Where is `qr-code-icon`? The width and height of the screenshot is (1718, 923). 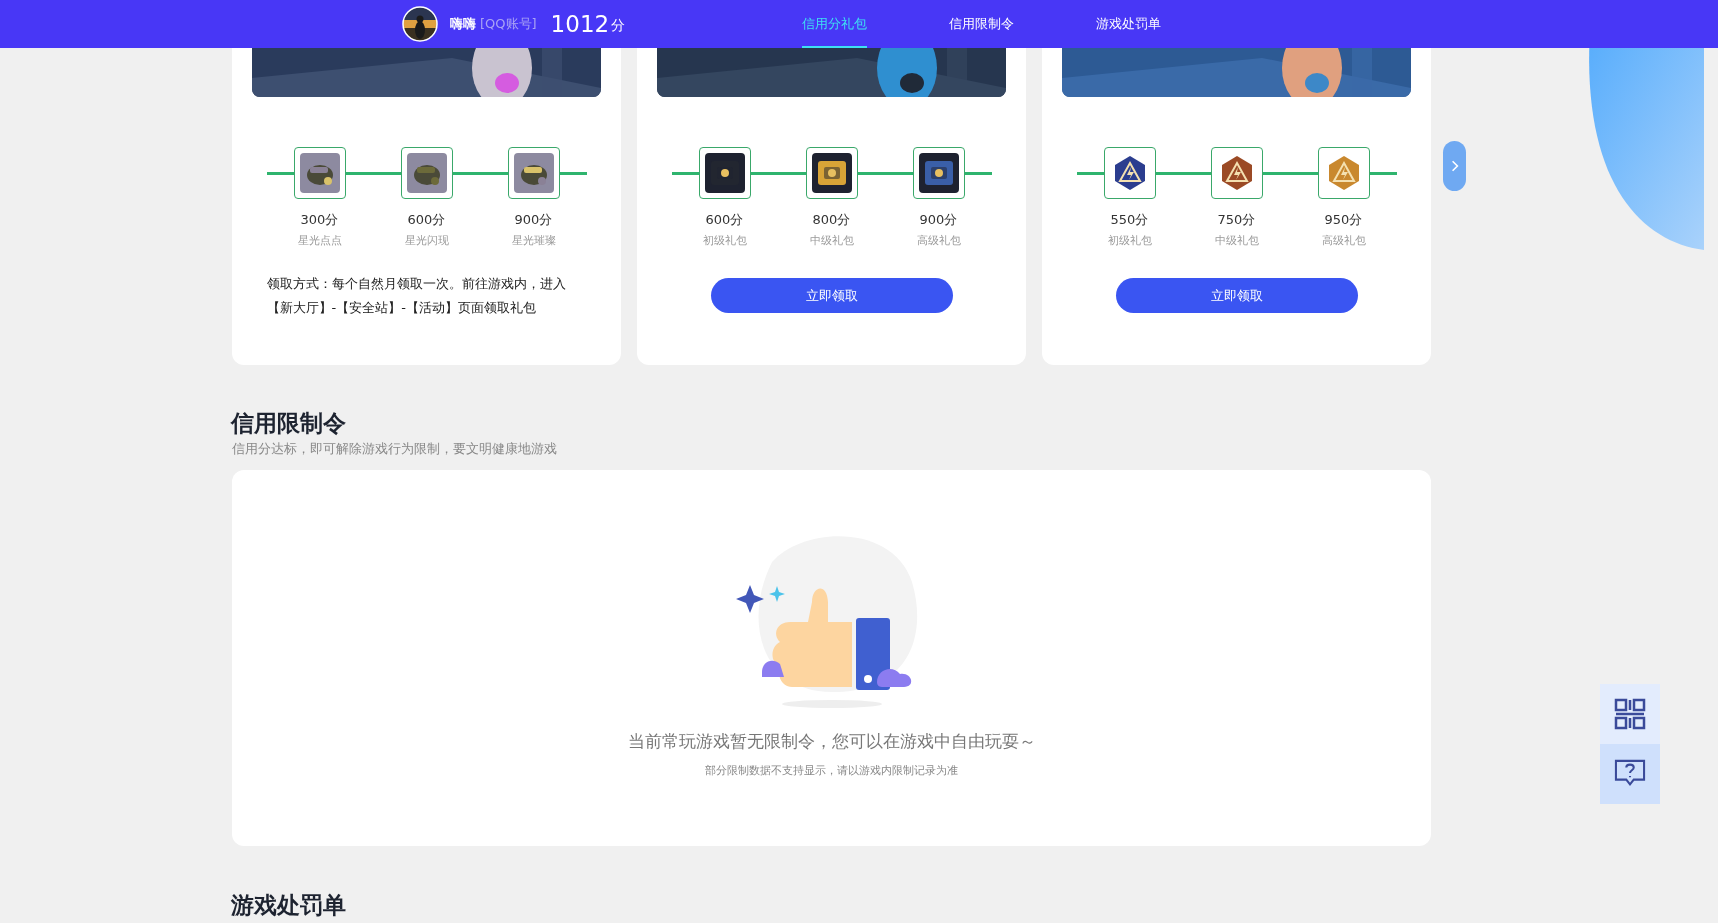 qr-code-icon is located at coordinates (1630, 714).